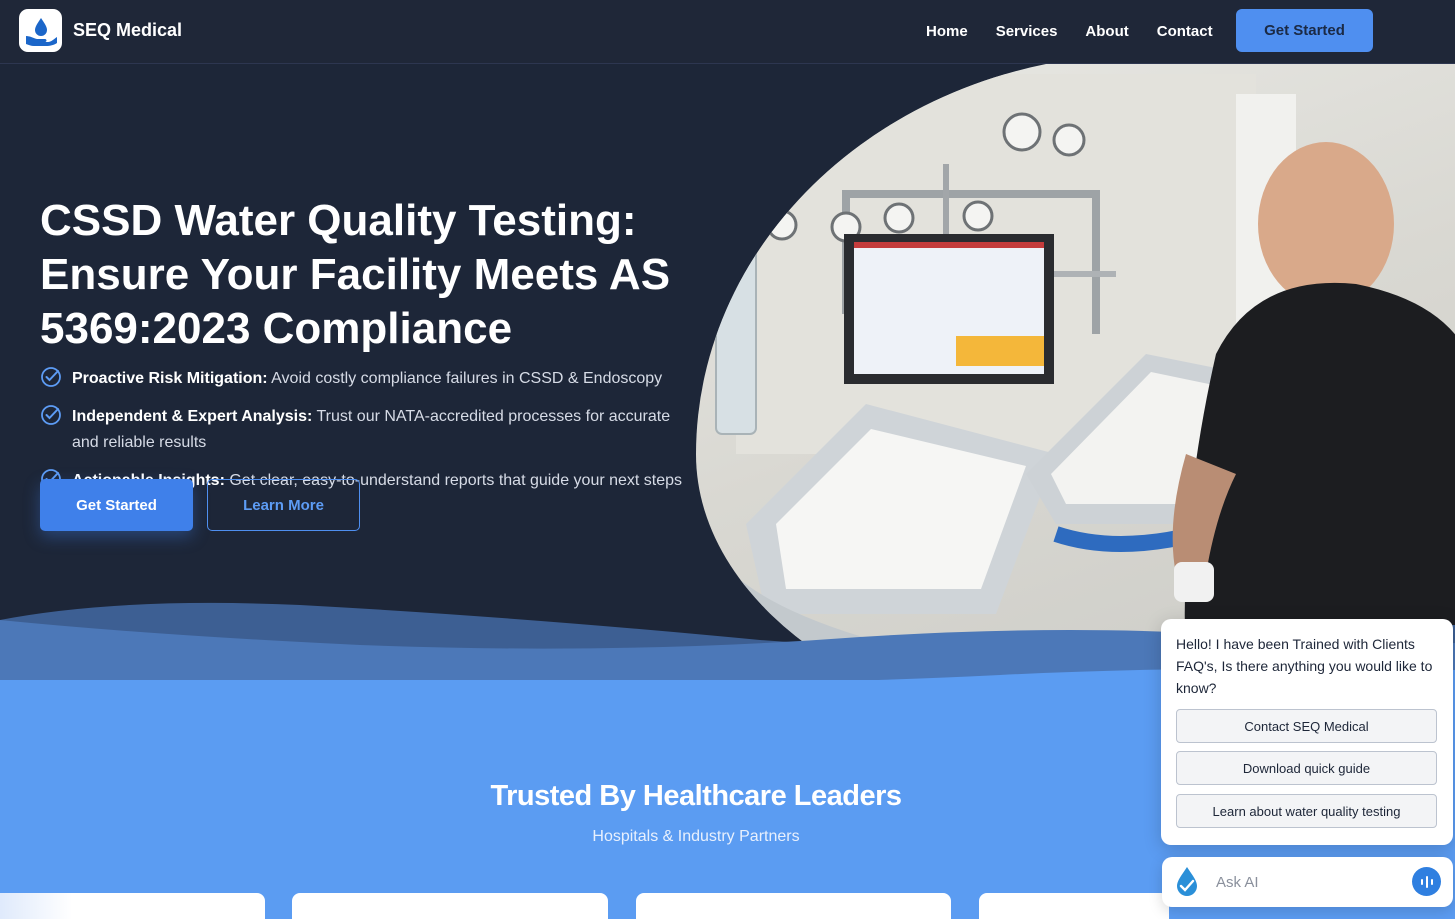 The height and width of the screenshot is (919, 1455). What do you see at coordinates (1426, 881) in the screenshot?
I see `voice-icon` at bounding box center [1426, 881].